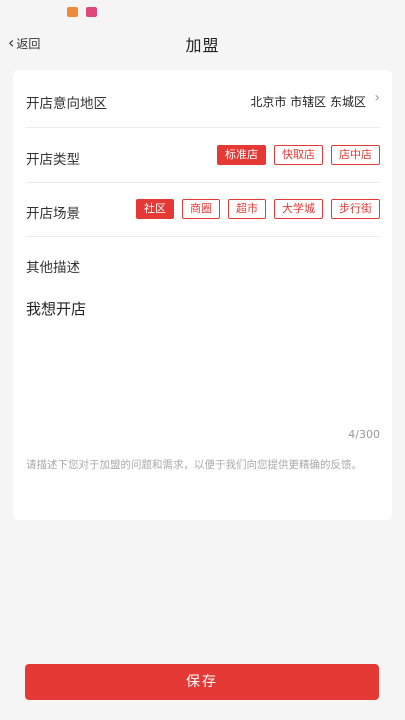 This screenshot has height=720, width=405. Describe the element at coordinates (203, 359) in the screenshot. I see `description-input: 我想开店` at that location.